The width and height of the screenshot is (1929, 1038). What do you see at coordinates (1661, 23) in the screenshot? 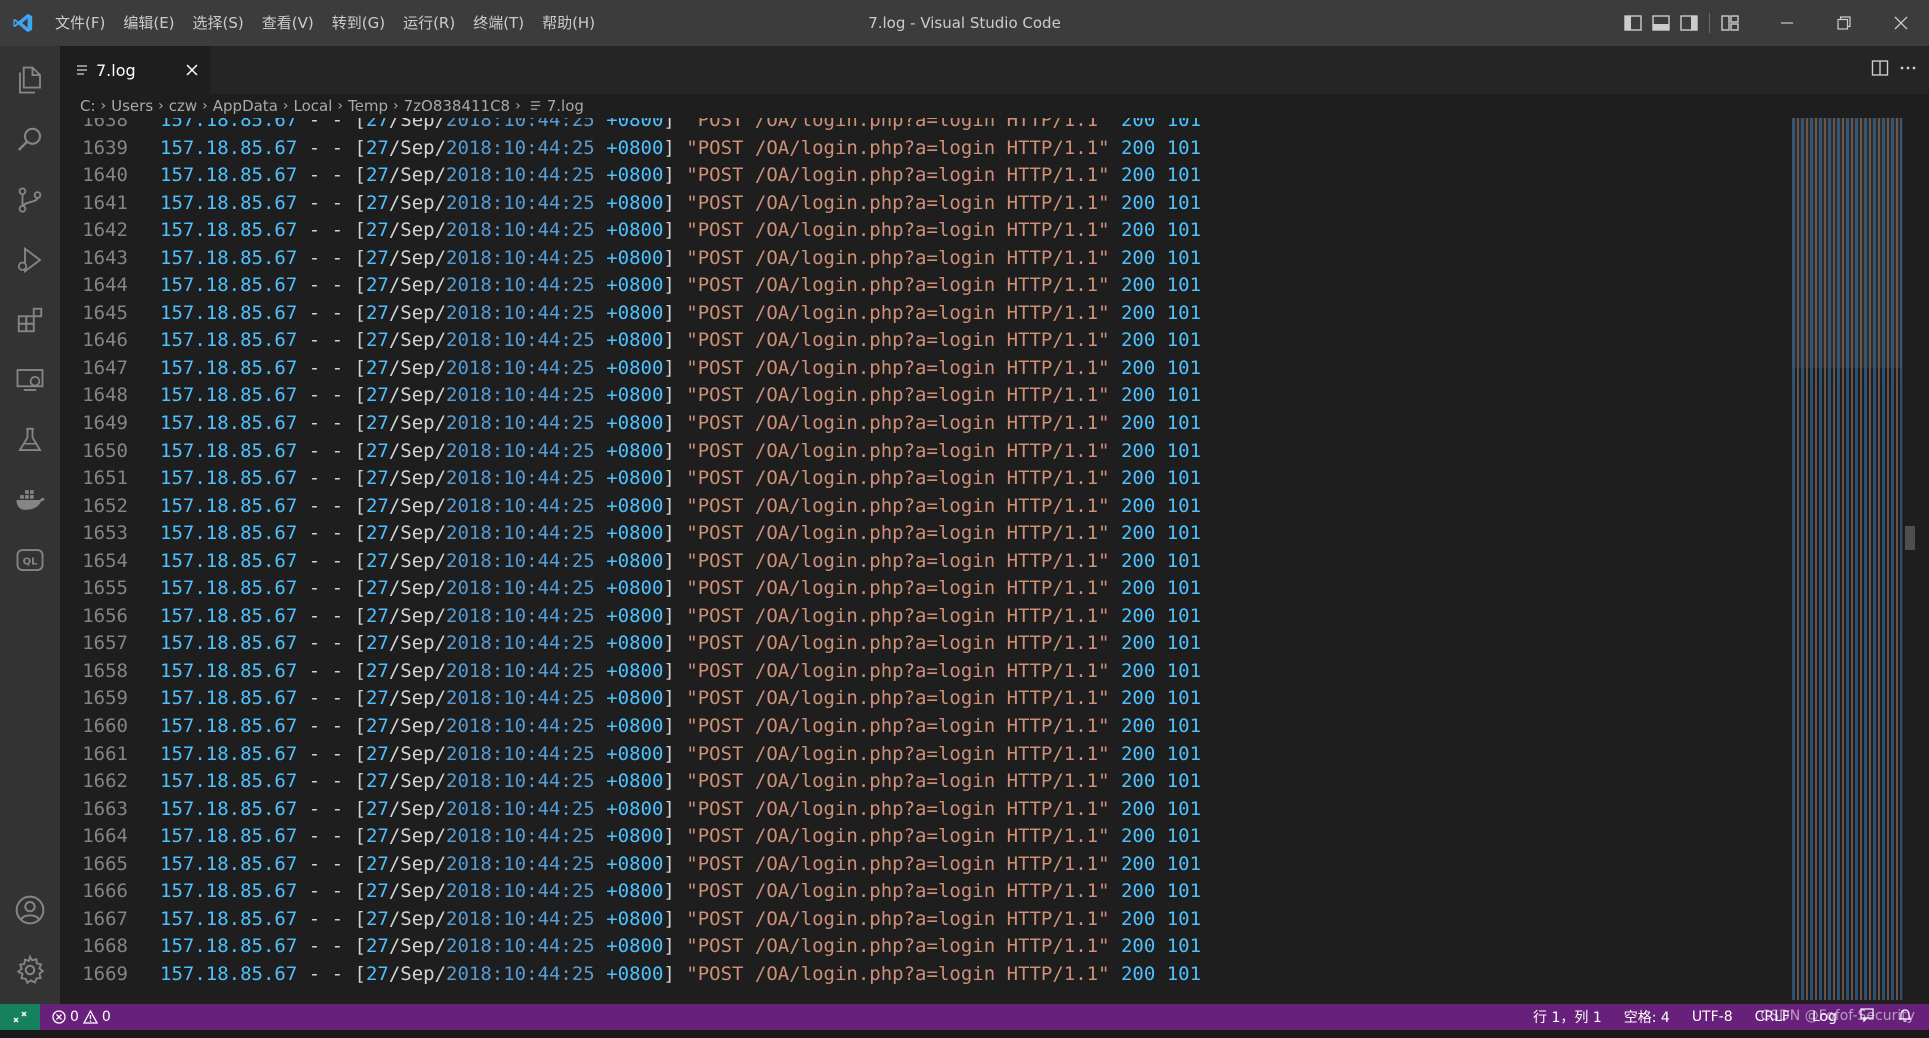
I see `toggle-panel-icon` at bounding box center [1661, 23].